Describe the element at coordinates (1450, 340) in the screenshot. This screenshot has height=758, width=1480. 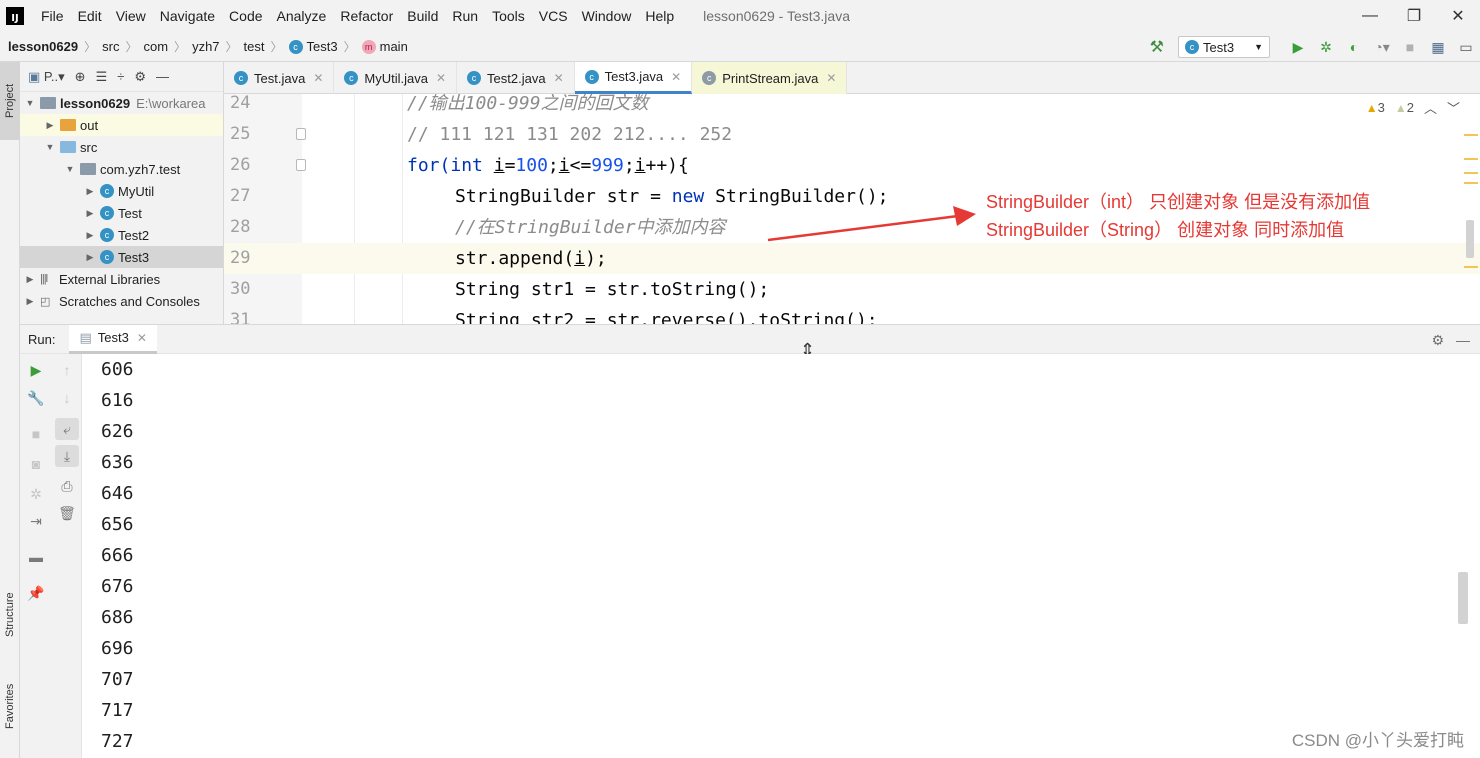
I see `run-panel-actions: ⚙ —` at that location.